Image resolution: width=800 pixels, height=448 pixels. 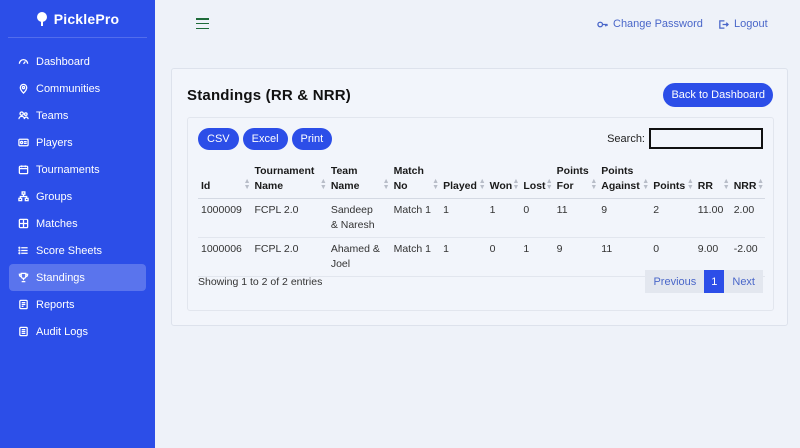 I want to click on menu-toggle-icon, so click(x=202, y=23).